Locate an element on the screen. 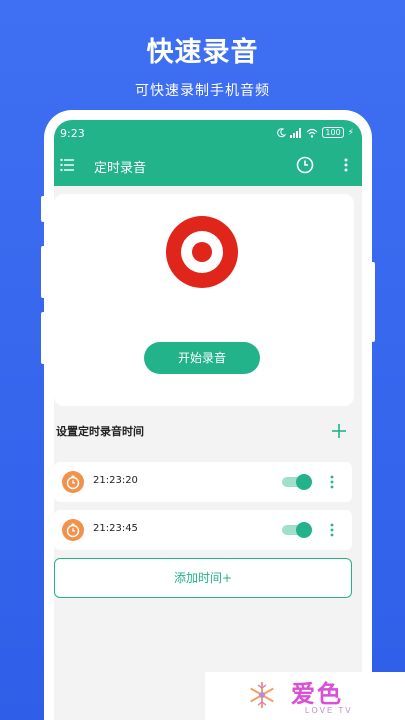 This screenshot has height=720, width=405. status-bar: 9:23 100 ⚡ is located at coordinates (207, 135).